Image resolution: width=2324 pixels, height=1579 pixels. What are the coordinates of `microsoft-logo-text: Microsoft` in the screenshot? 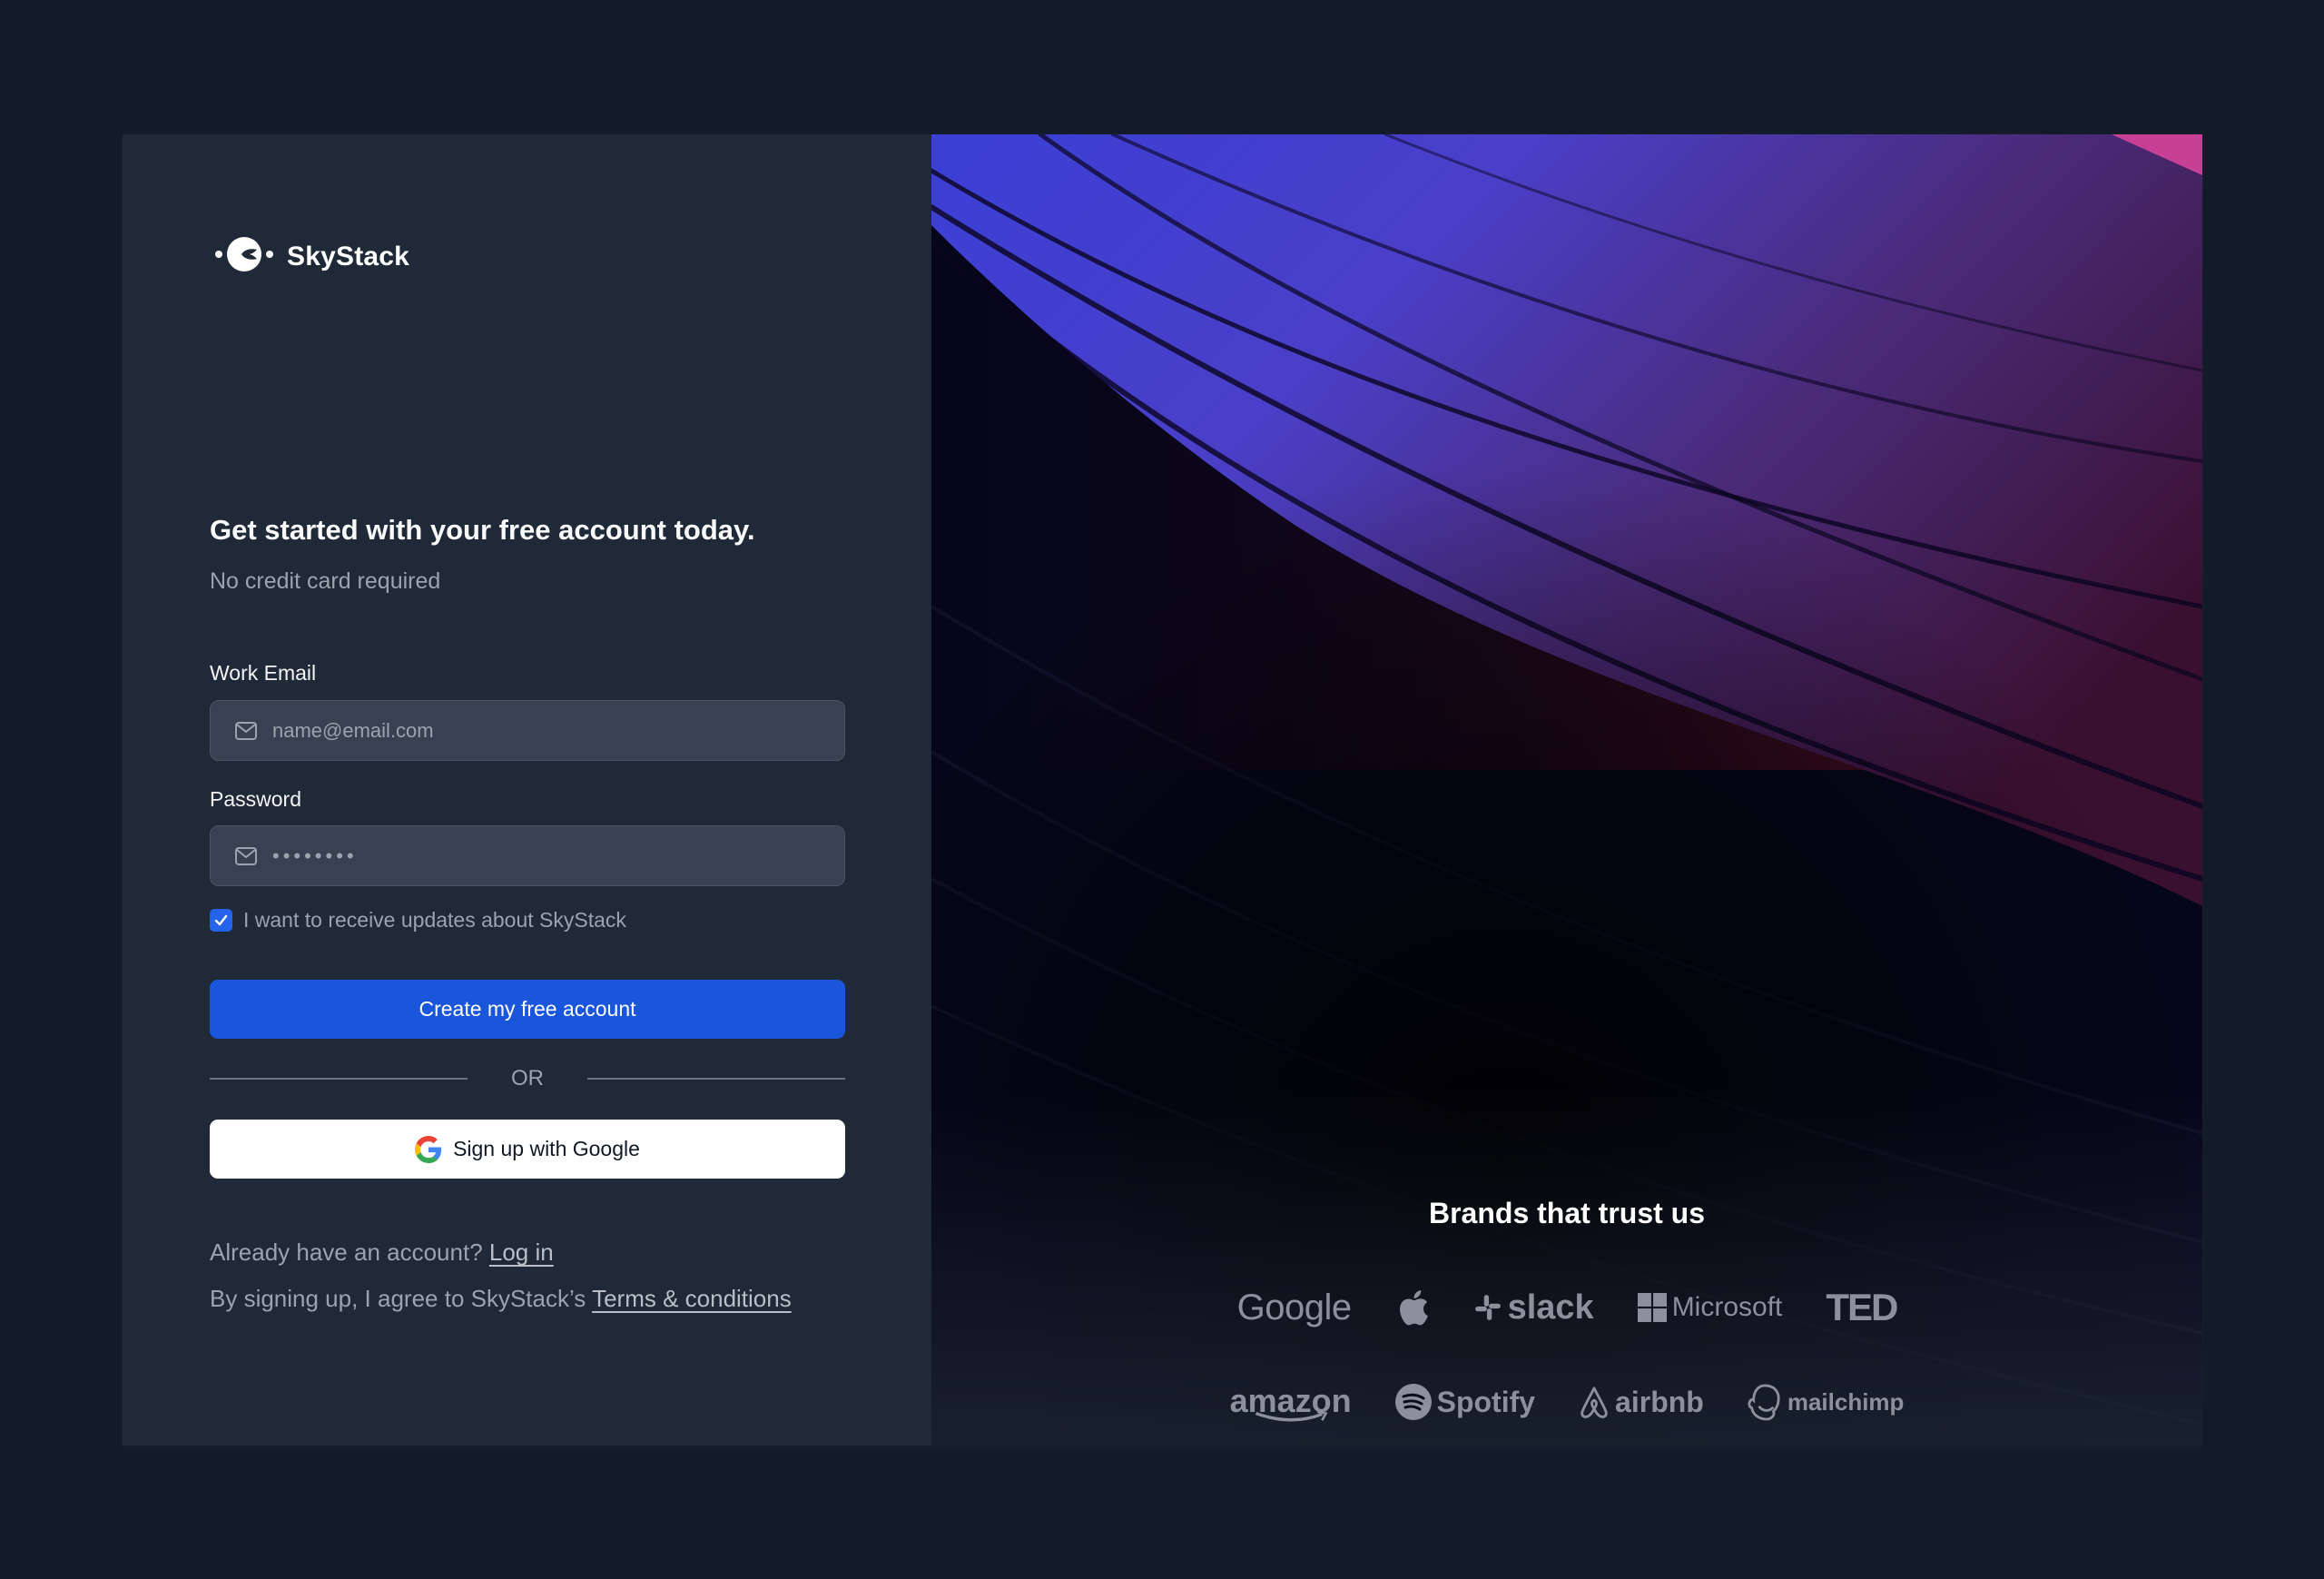 It's located at (1727, 1307).